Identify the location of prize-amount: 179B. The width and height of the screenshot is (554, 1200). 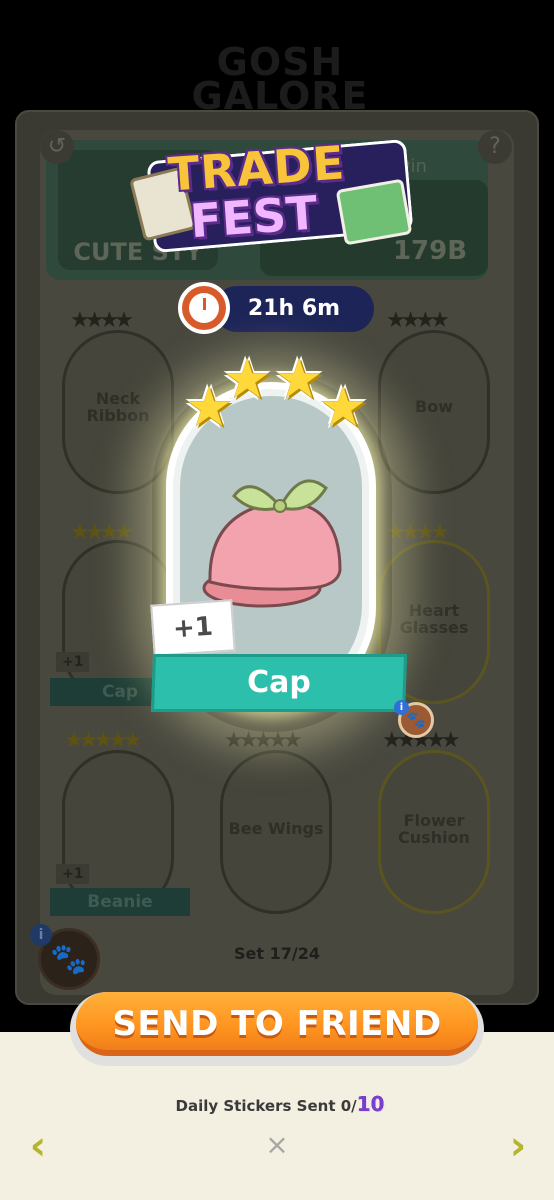
(430, 251).